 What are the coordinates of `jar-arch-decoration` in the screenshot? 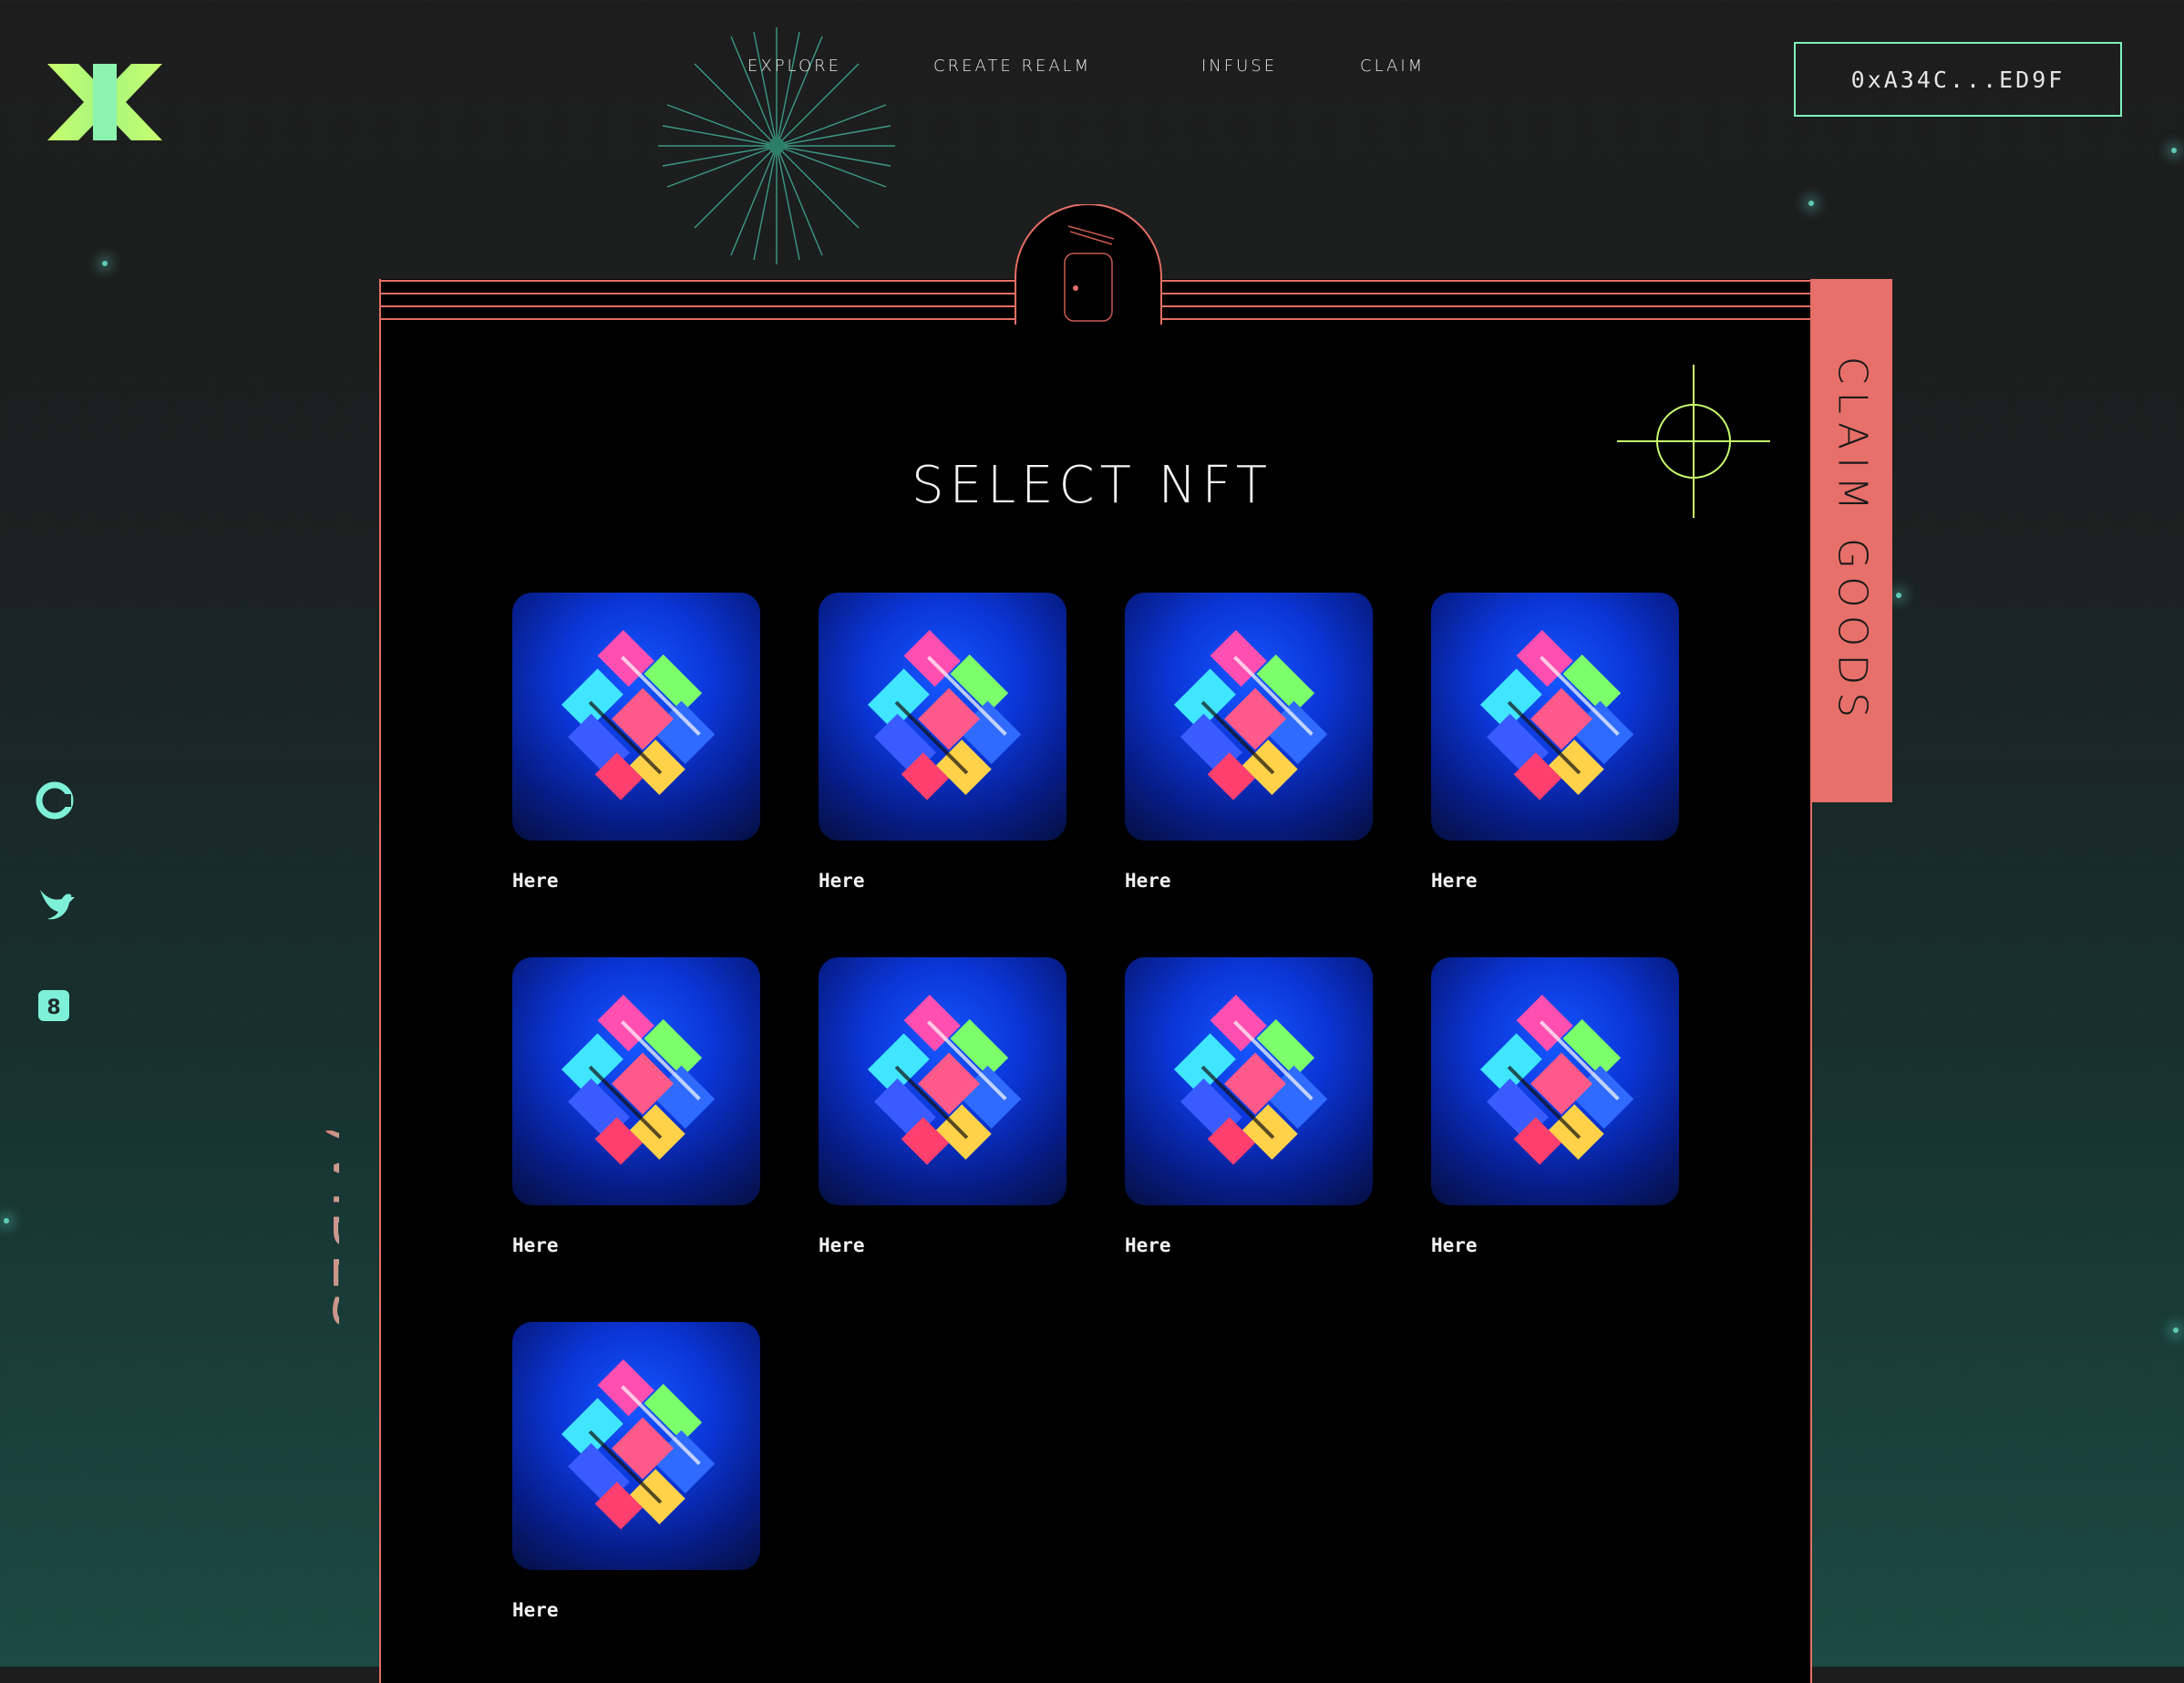 It's located at (1089, 264).